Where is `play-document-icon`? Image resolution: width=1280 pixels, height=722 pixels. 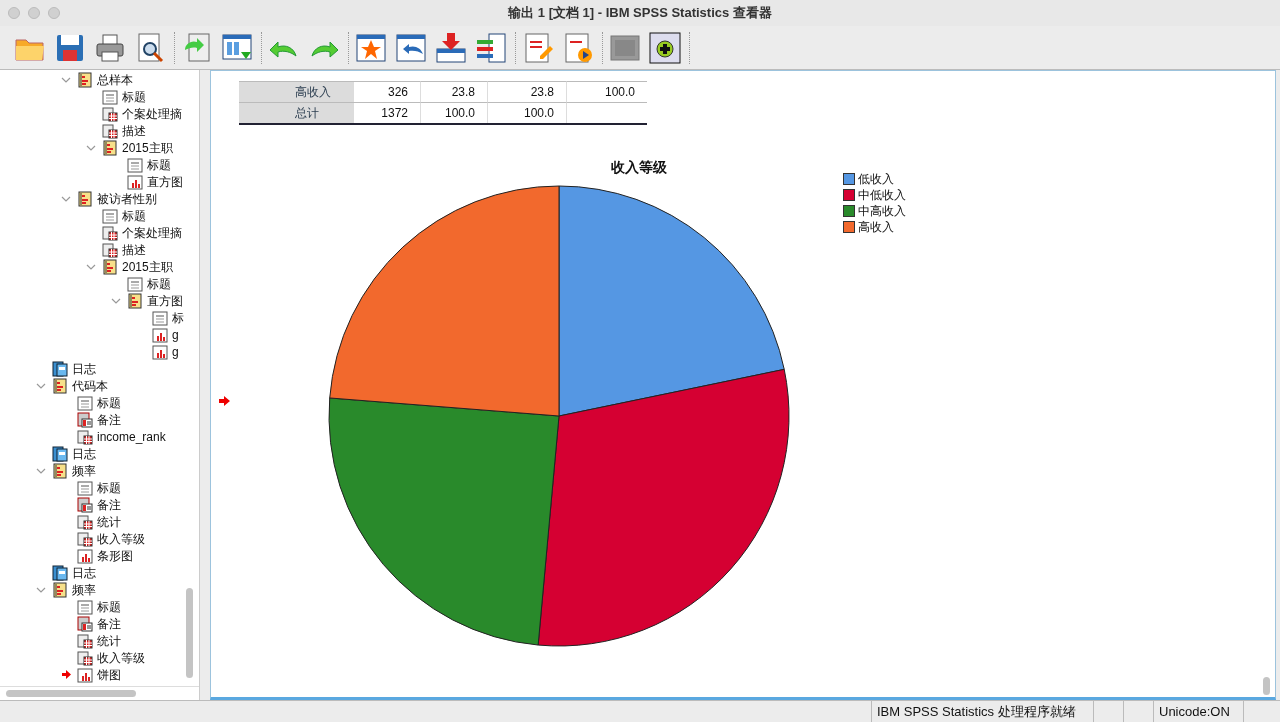
play-document-icon is located at coordinates (578, 47).